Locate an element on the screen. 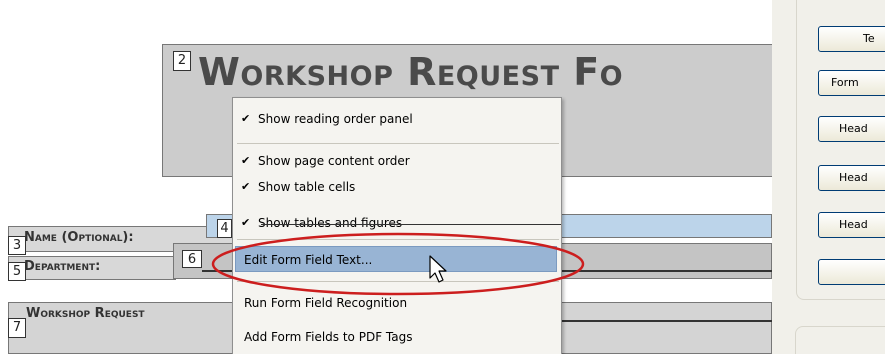  menu-item-show-tables-and-figures: ✔ Show tables and figures is located at coordinates (397, 223).